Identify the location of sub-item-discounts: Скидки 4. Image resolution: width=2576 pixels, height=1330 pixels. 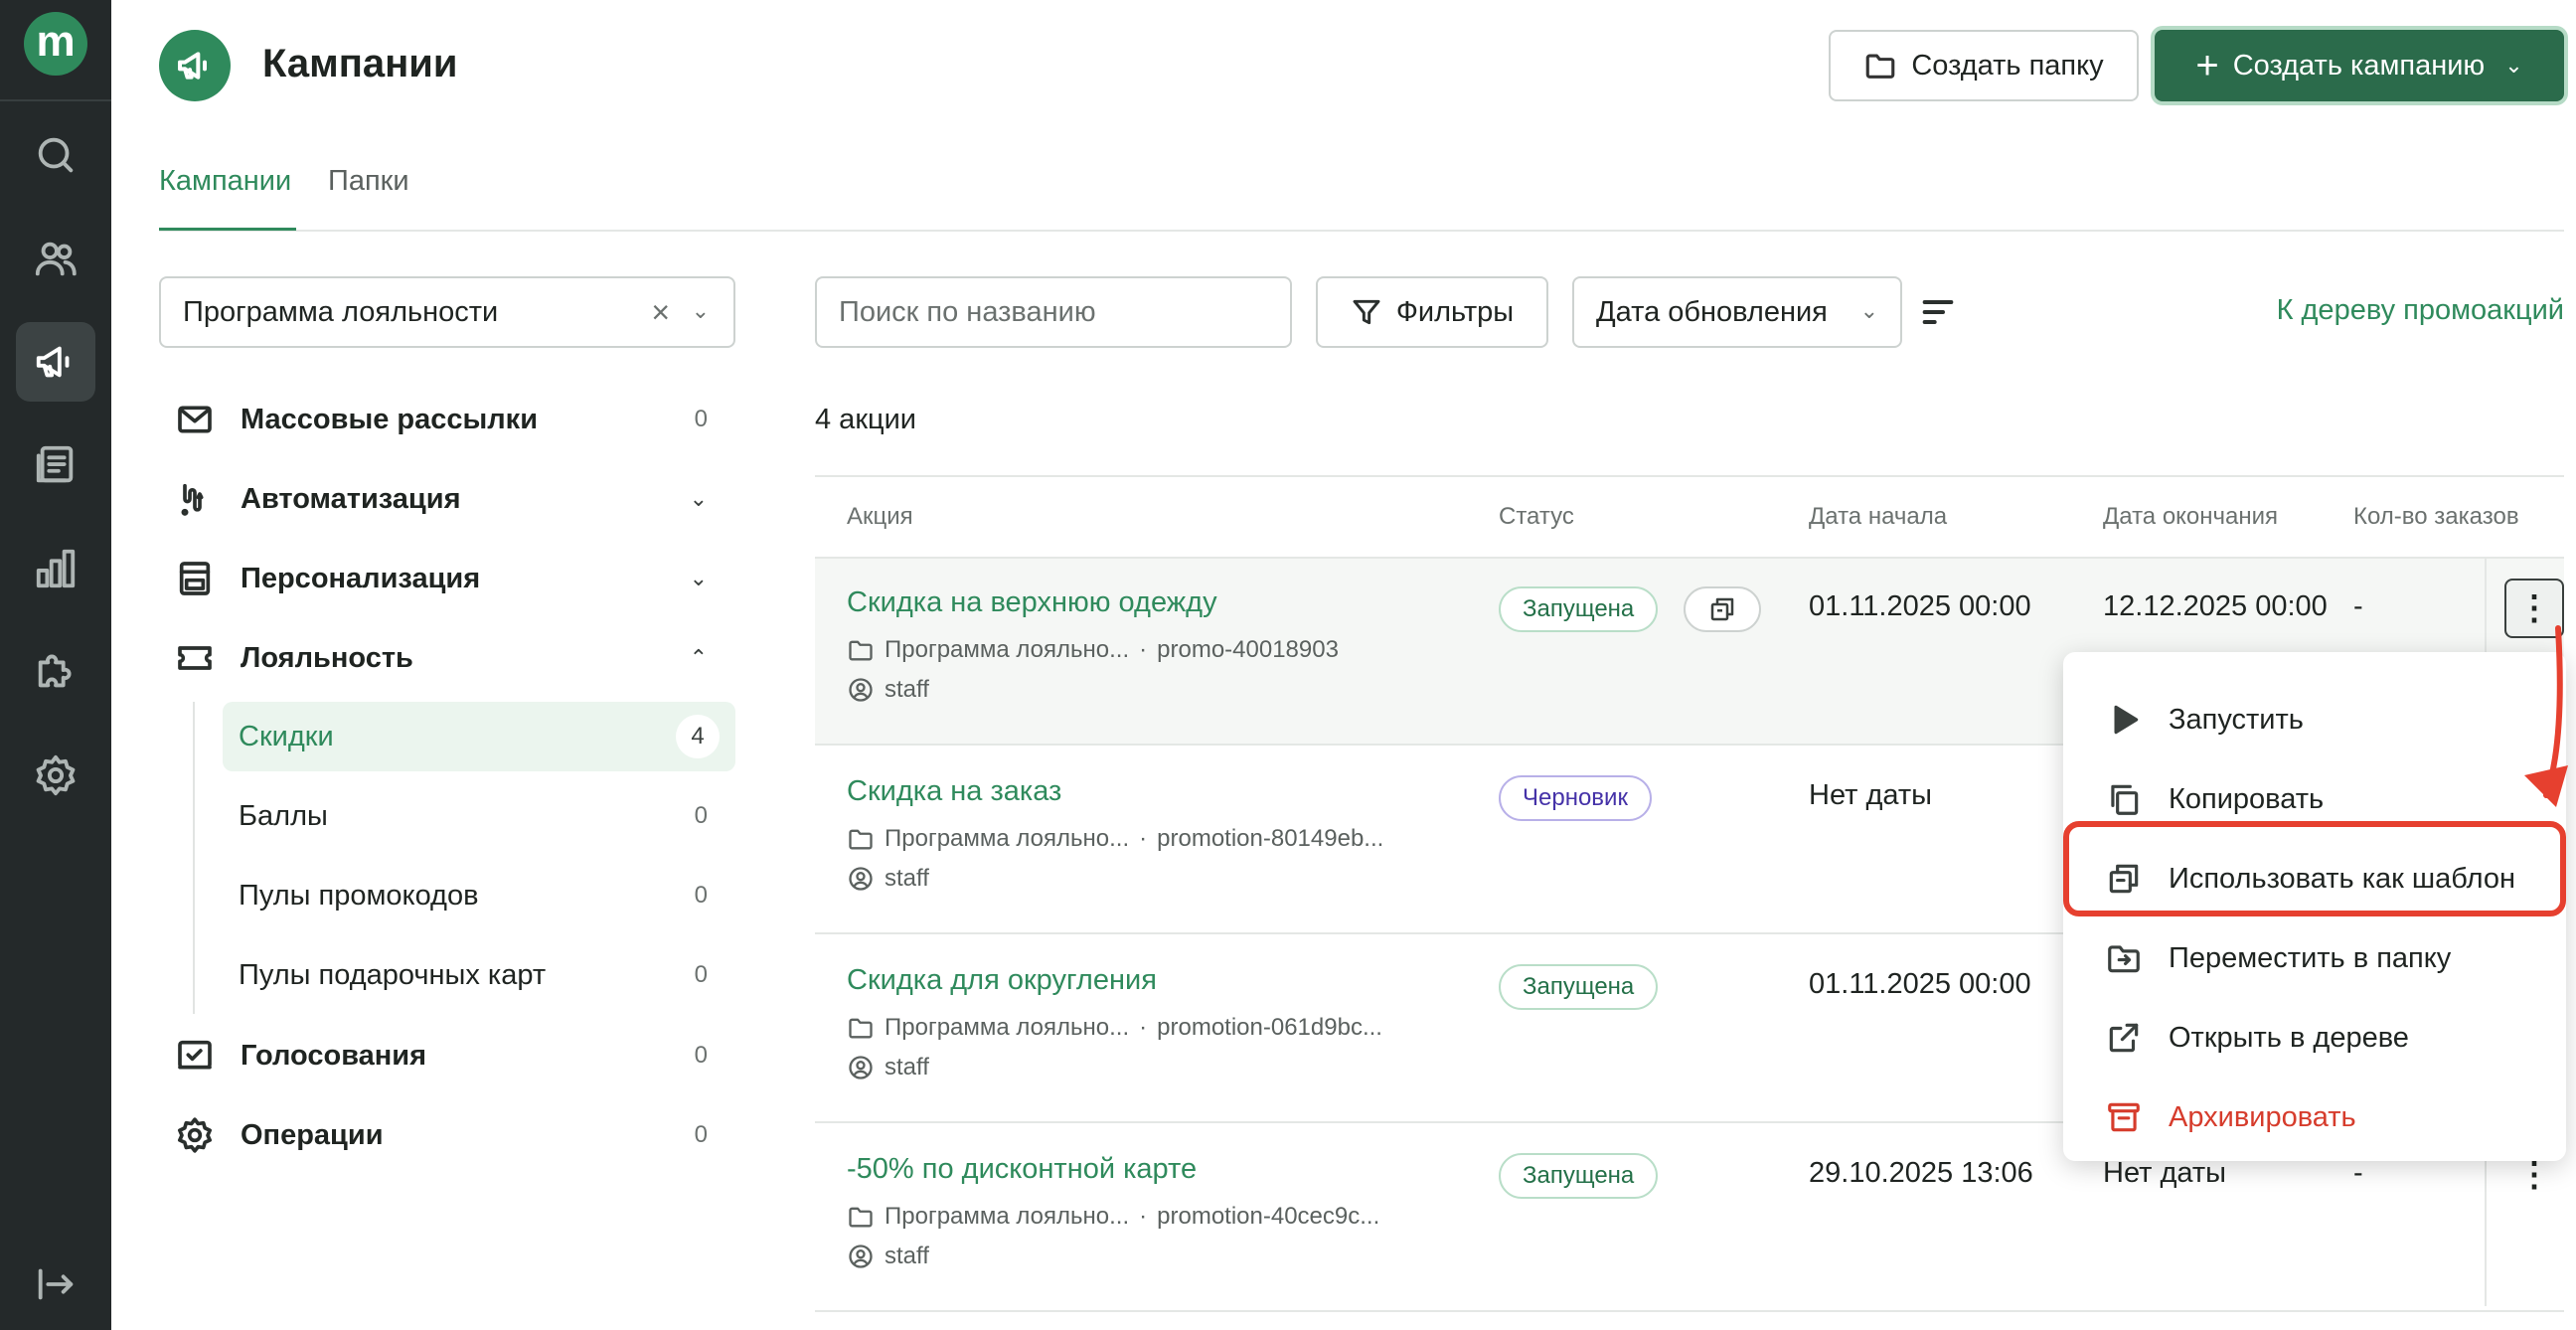
(479, 736).